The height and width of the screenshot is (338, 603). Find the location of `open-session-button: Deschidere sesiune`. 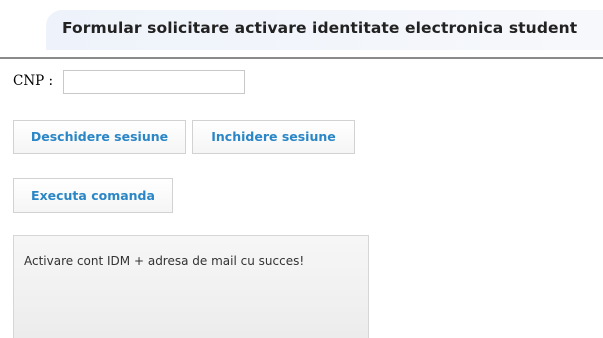

open-session-button: Deschidere sesiune is located at coordinates (99, 137).